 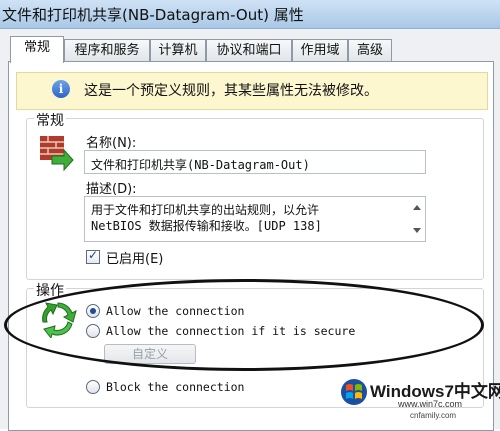 What do you see at coordinates (111, 189) in the screenshot?
I see `description-label: 描述(D):` at bounding box center [111, 189].